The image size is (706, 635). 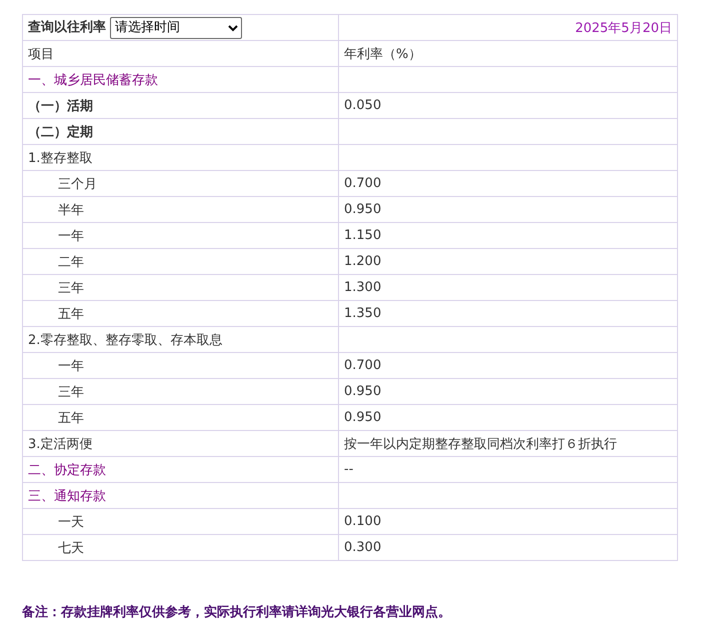 What do you see at coordinates (70, 210) in the screenshot?
I see `row-label: 半年` at bounding box center [70, 210].